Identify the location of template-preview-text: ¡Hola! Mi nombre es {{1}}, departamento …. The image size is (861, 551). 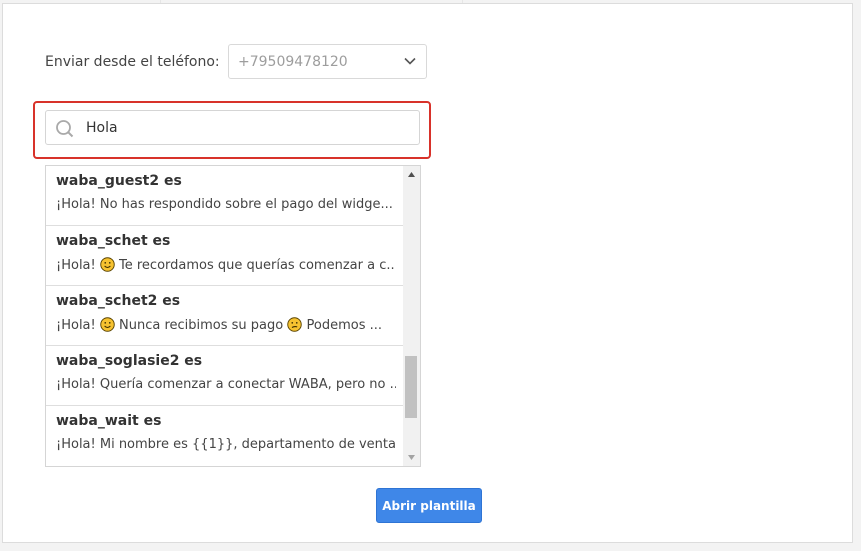
(226, 444).